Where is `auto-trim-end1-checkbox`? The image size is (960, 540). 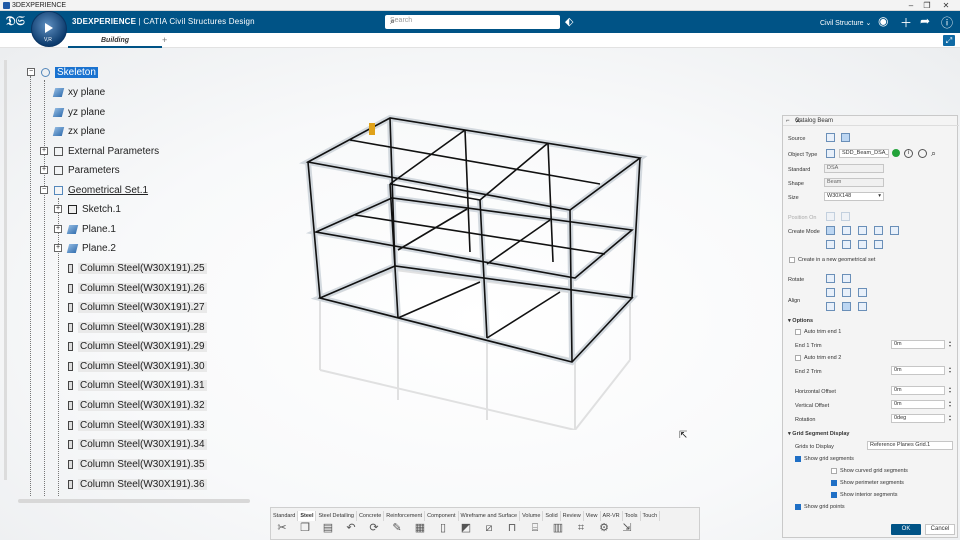
auto-trim-end1-checkbox is located at coordinates (798, 332).